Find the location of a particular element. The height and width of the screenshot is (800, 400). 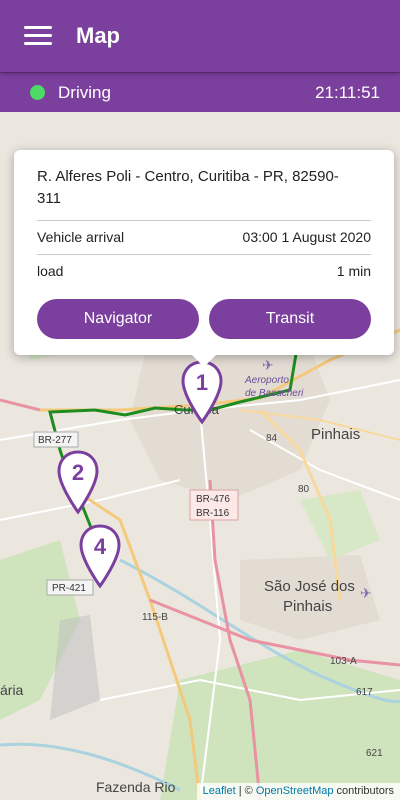

road-shield-br277: BR-277 is located at coordinates (55, 440).